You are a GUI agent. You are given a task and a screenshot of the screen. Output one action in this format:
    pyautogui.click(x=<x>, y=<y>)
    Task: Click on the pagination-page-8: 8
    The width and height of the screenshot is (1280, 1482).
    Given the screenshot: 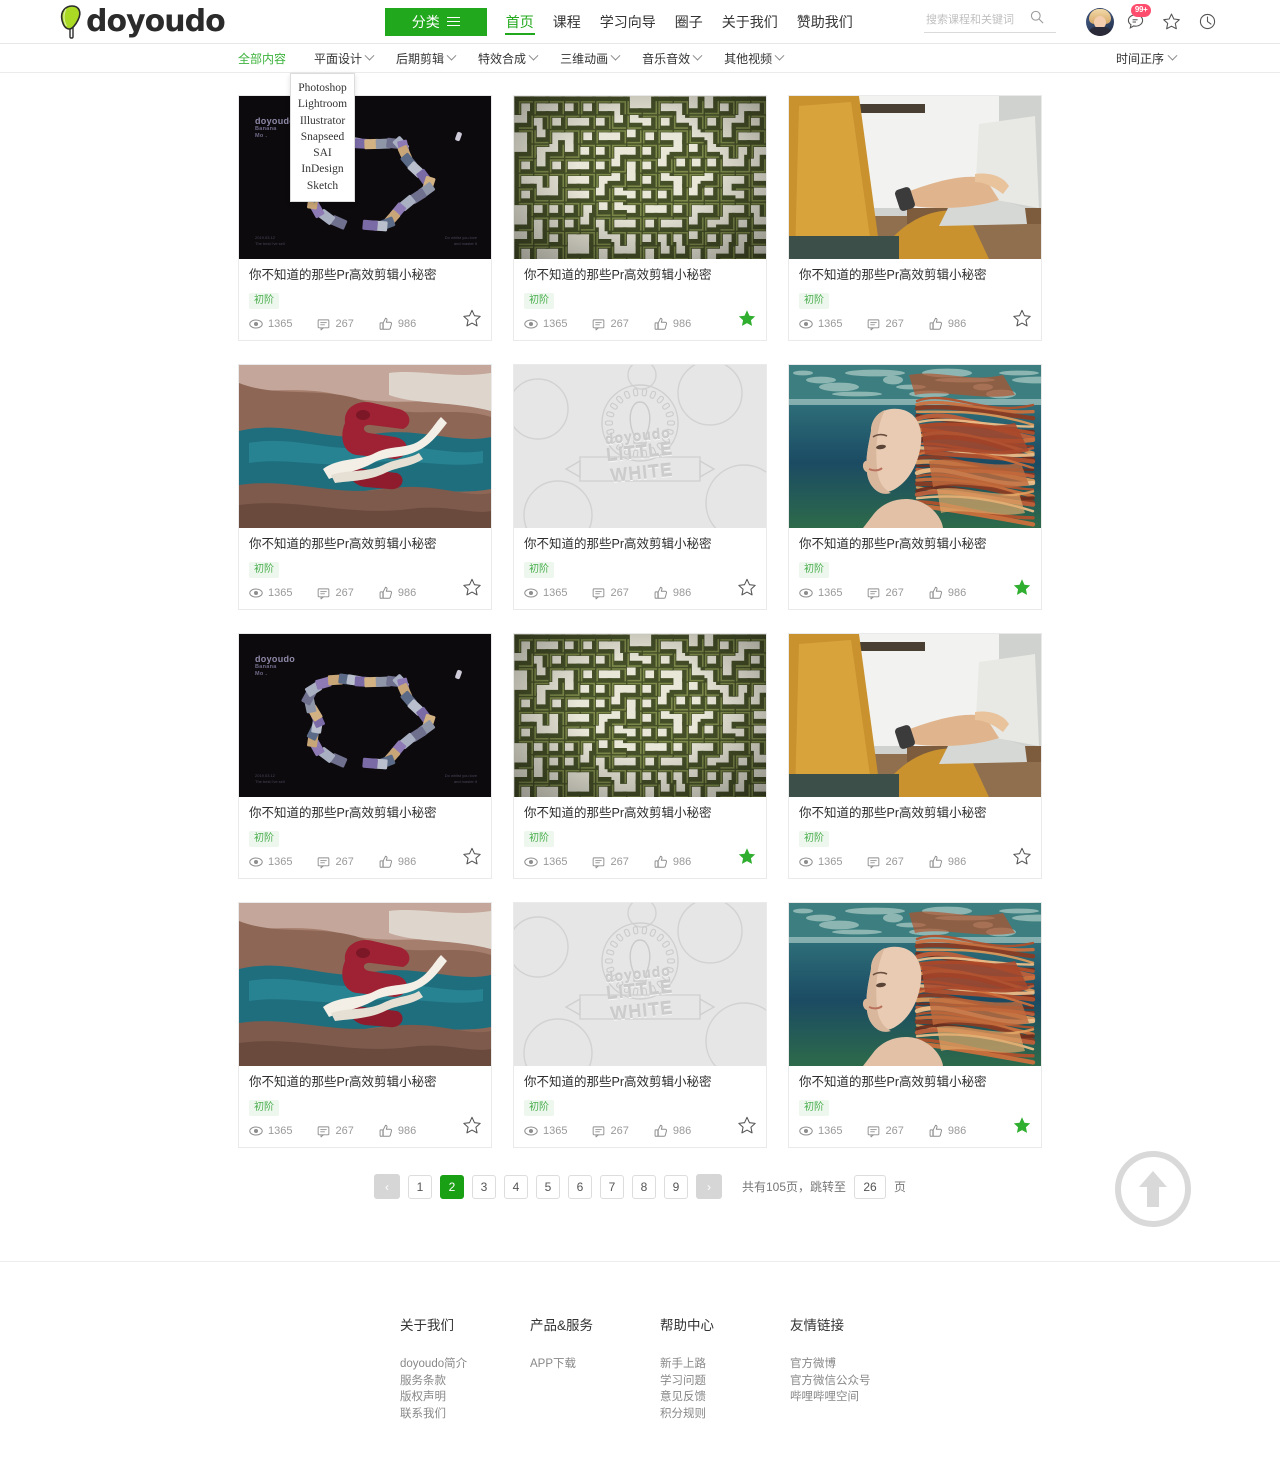 What is the action you would take?
    pyautogui.click(x=643, y=1186)
    